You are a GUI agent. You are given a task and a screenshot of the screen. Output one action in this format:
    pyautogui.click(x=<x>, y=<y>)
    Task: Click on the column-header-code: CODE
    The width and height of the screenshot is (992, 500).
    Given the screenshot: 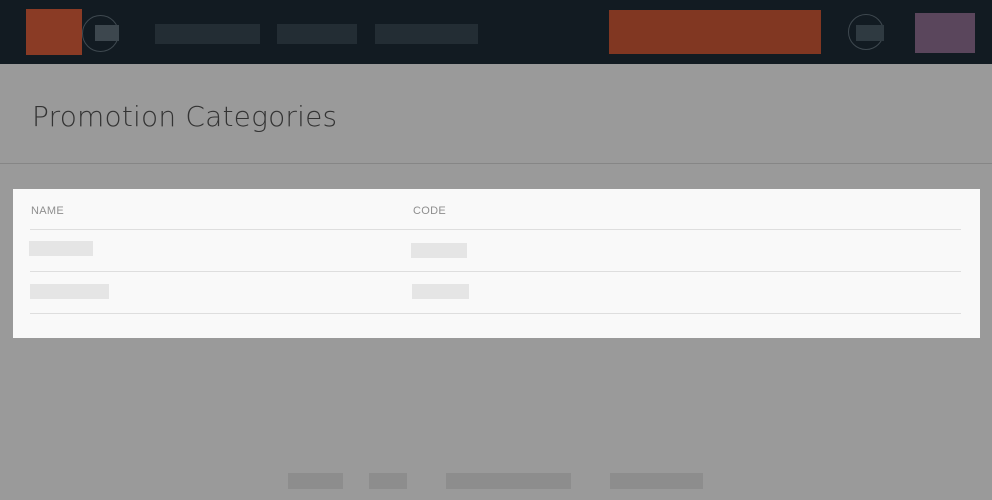 What is the action you would take?
    pyautogui.click(x=429, y=211)
    